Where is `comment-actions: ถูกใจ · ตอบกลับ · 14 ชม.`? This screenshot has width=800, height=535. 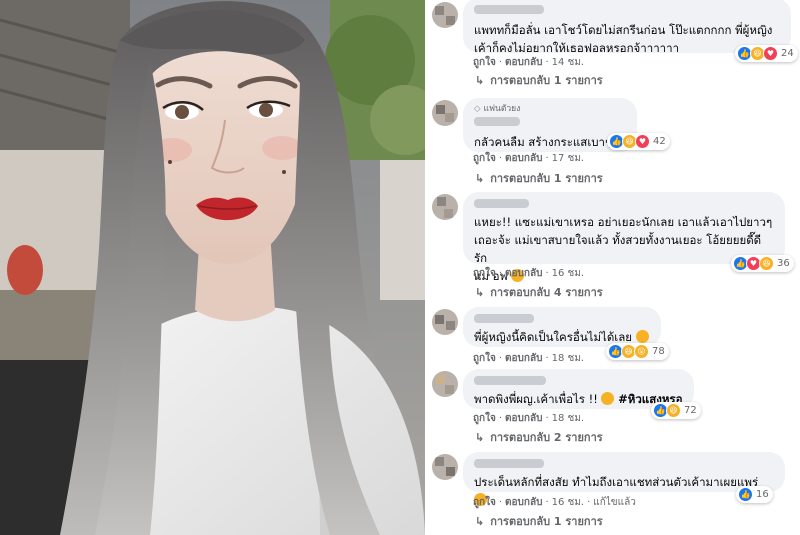 comment-actions: ถูกใจ · ตอบกลับ · 14 ชม. is located at coordinates (529, 62).